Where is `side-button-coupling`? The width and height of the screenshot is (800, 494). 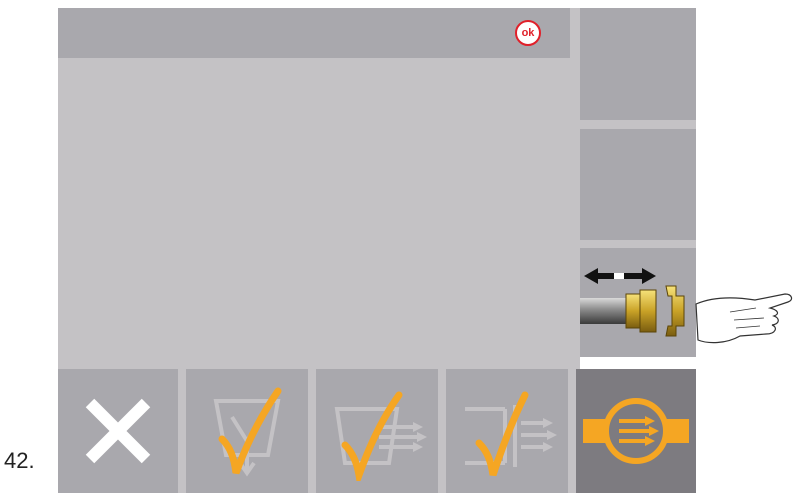
side-button-coupling is located at coordinates (686, 302).